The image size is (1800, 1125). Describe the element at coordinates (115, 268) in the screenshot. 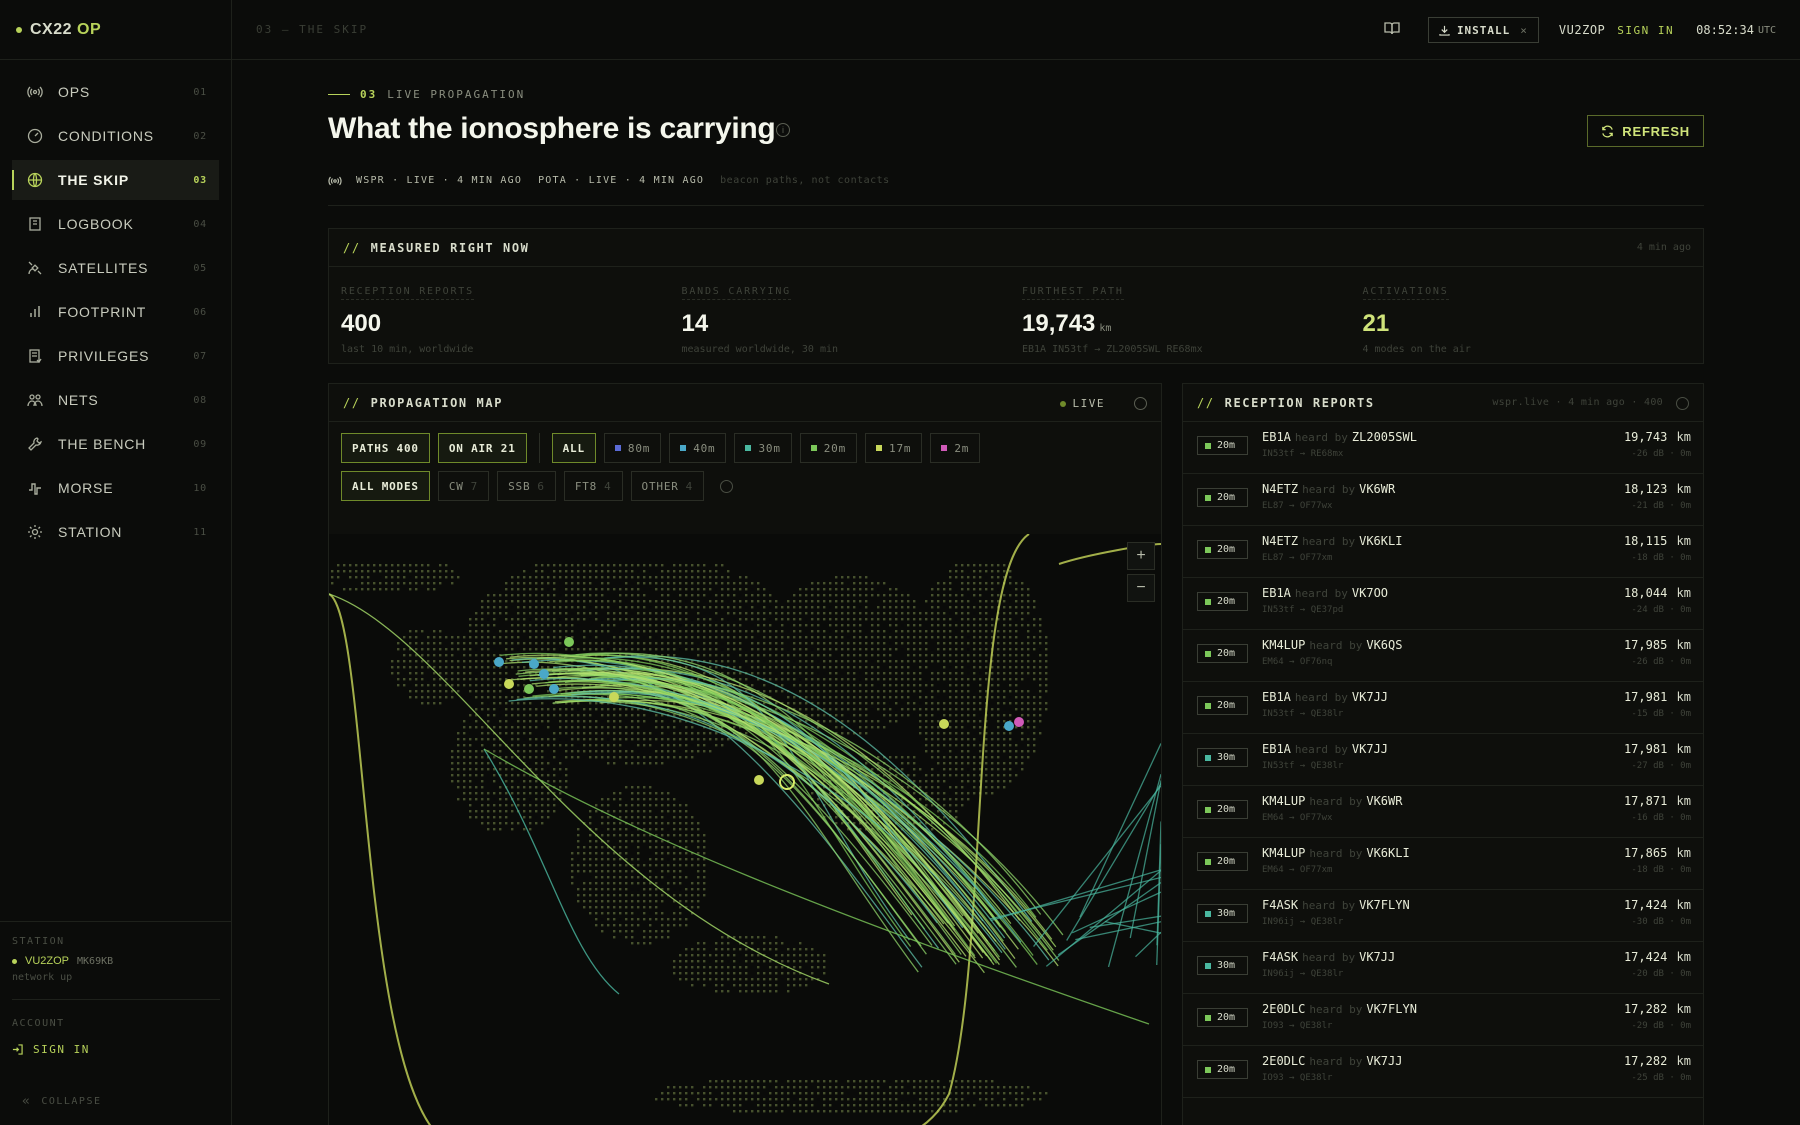

I see `sidebar-item-satellites: SATELLITES 05` at that location.